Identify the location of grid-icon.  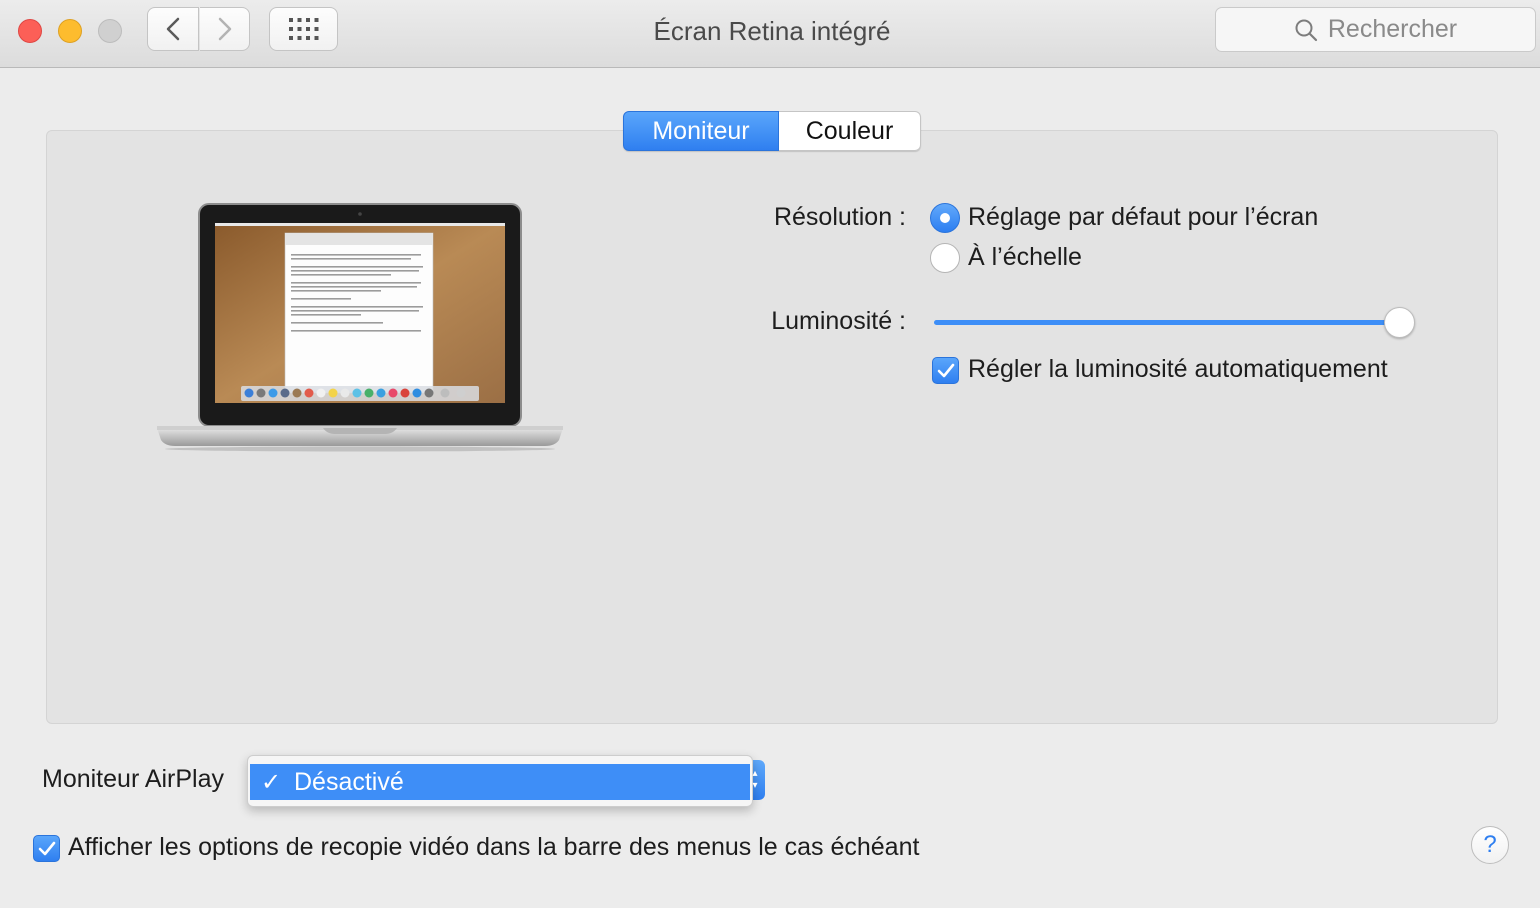
(303, 29).